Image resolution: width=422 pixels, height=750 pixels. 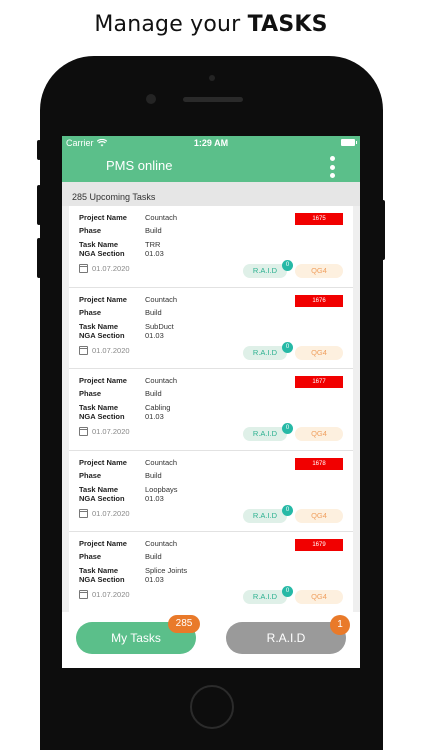 What do you see at coordinates (158, 407) in the screenshot?
I see `task-name-value: Cabling` at bounding box center [158, 407].